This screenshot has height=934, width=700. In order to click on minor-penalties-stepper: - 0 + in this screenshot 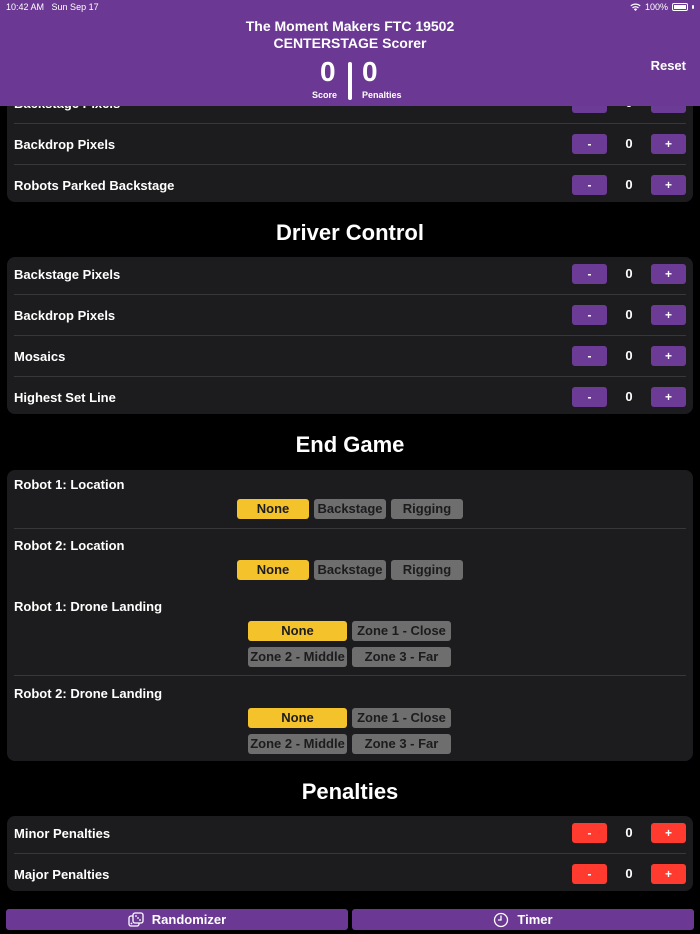, I will do `click(629, 833)`.